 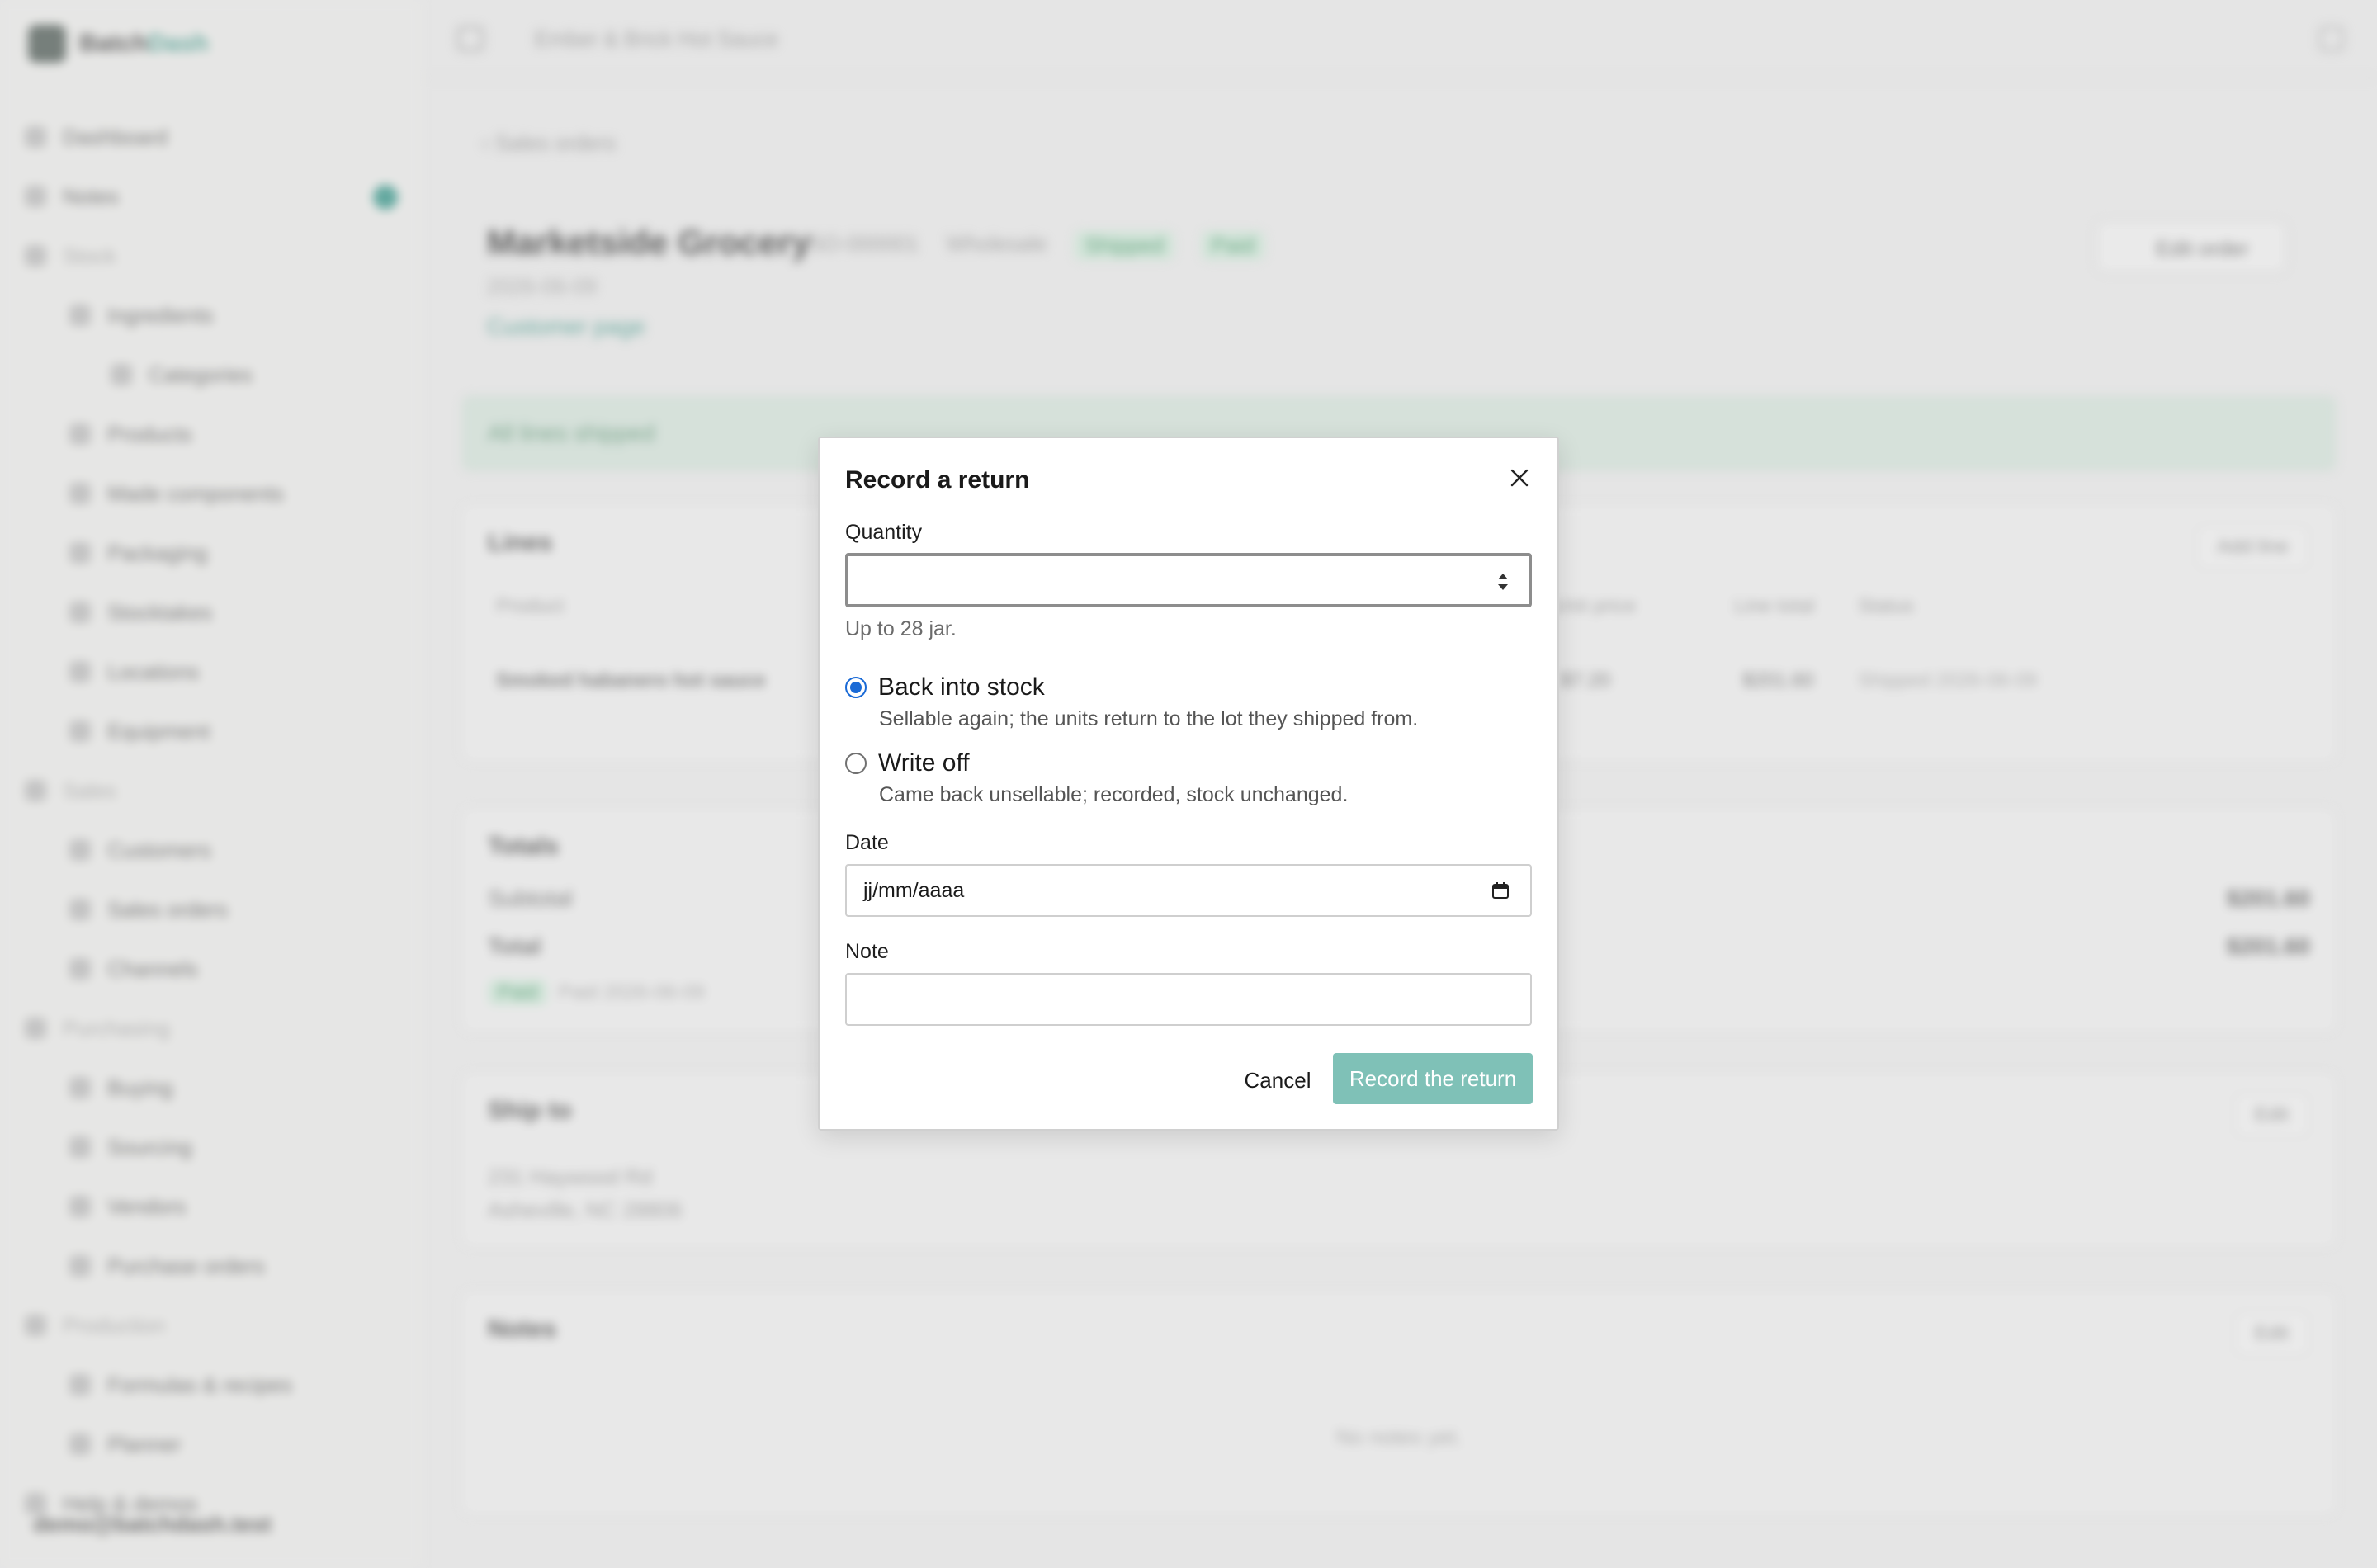 What do you see at coordinates (867, 951) in the screenshot?
I see `note-label: Note` at bounding box center [867, 951].